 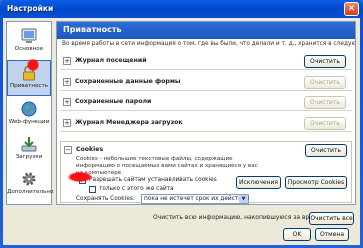 I want to click on section-form-data: + Сохраненные данные формы Очистить, so click(x=206, y=82).